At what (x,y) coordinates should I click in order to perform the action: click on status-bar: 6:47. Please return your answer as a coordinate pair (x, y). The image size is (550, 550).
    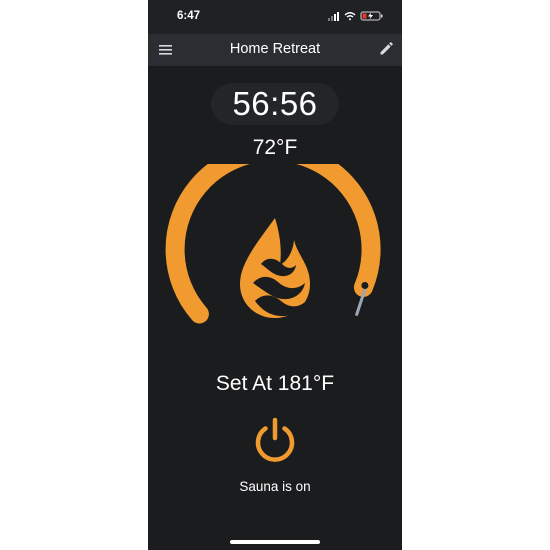
    Looking at the image, I should click on (275, 17).